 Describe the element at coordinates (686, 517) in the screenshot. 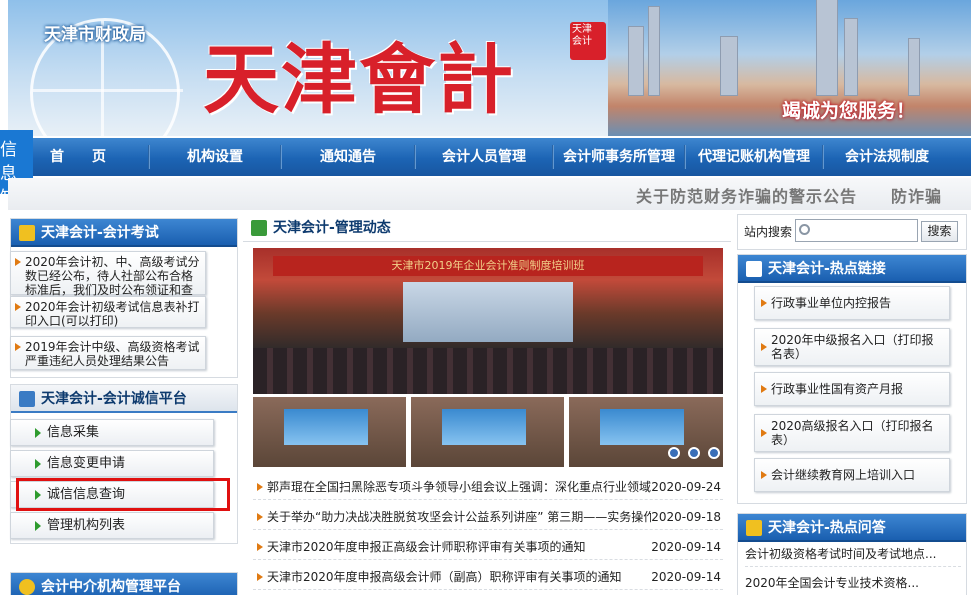

I see `news-date: 2020-09-18` at that location.